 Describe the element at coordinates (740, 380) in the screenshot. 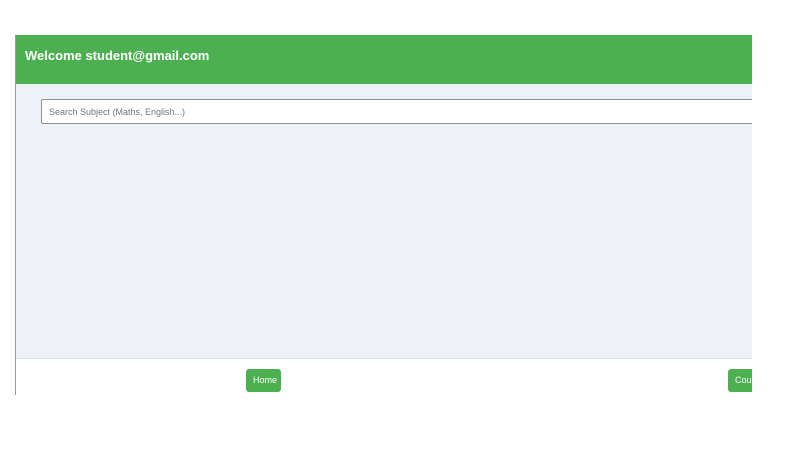

I see `courses-button: Courses` at that location.